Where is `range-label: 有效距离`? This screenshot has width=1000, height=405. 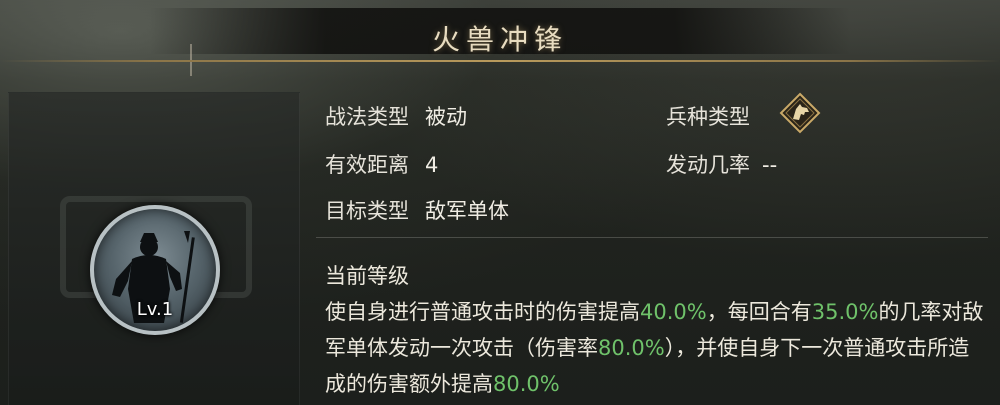 range-label: 有效距离 is located at coordinates (367, 165).